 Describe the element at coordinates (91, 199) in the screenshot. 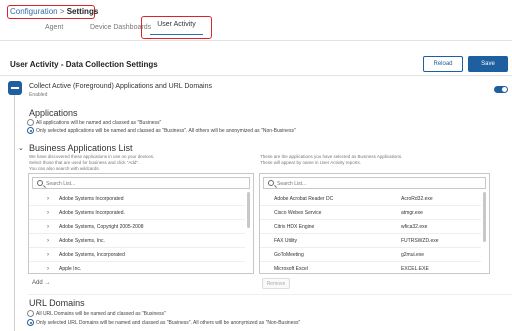

I see `list-item-label: Adobe Systems Incorporated` at that location.